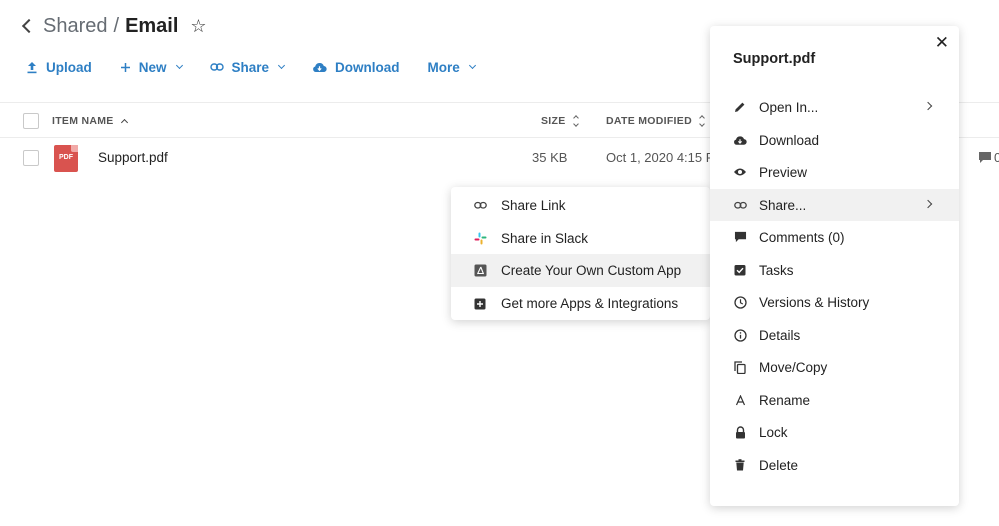 The image size is (999, 526). Describe the element at coordinates (649, 121) in the screenshot. I see `column-date-modified-label: DATE MODIFIED` at that location.